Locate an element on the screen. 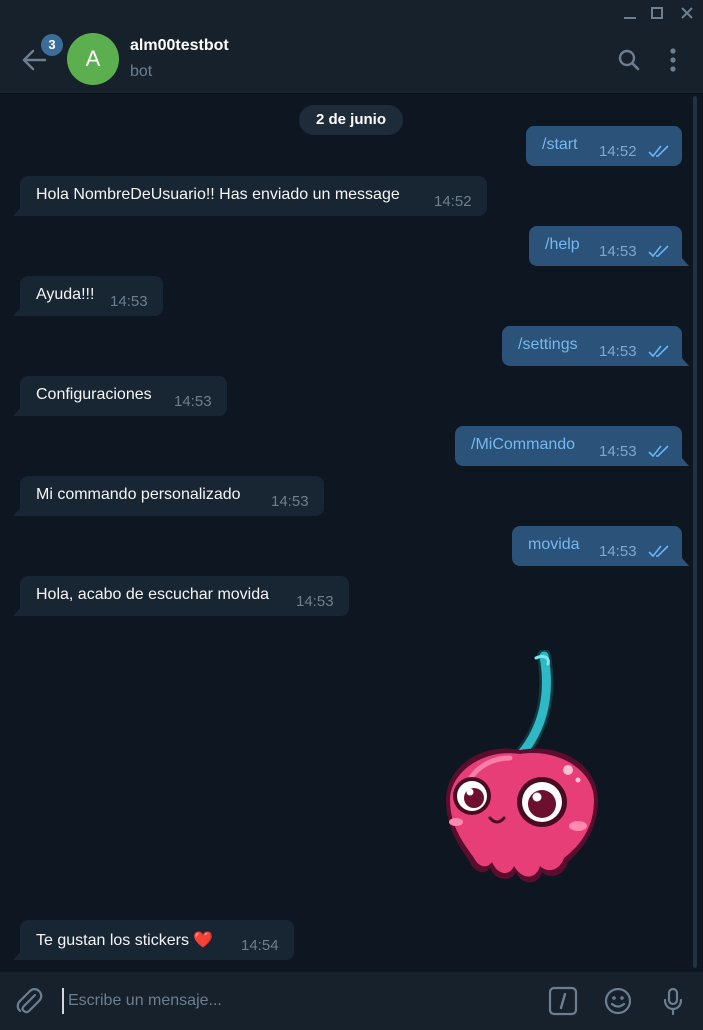 This screenshot has width=703, height=1030. bot-commands-icon is located at coordinates (563, 1001).